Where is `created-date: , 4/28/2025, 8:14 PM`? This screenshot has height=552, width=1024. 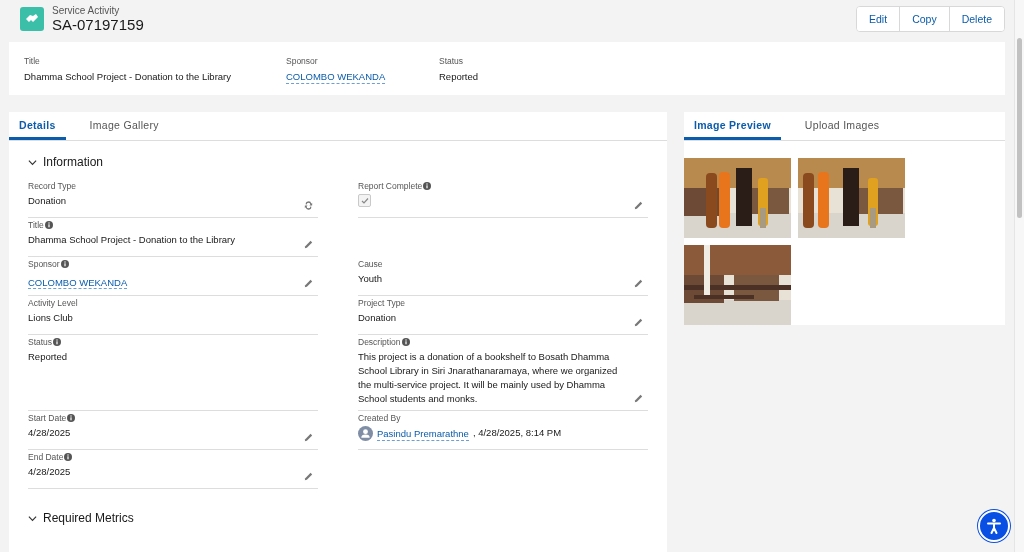
created-date: , 4/28/2025, 8:14 PM is located at coordinates (517, 433).